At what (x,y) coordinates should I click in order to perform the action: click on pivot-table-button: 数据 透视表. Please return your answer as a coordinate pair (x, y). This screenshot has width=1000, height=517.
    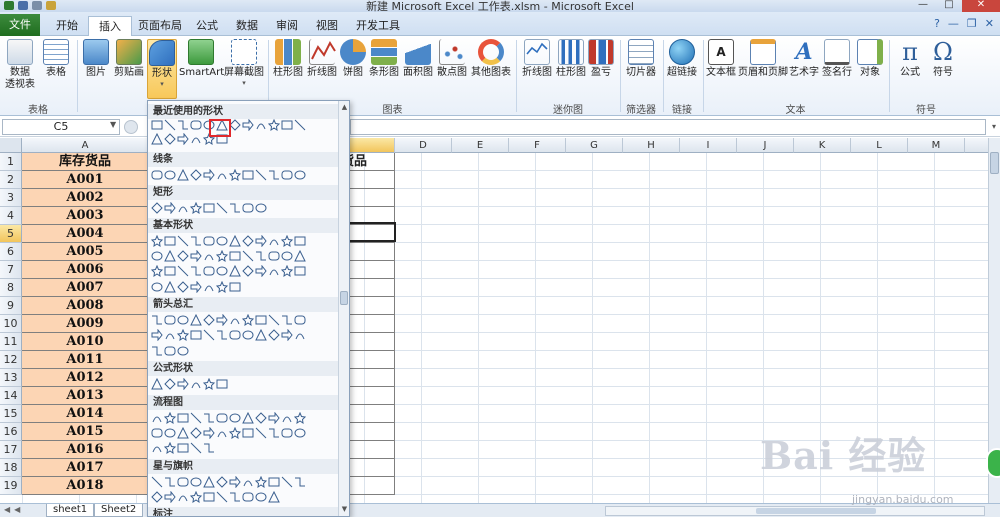
    Looking at the image, I should click on (20, 65).